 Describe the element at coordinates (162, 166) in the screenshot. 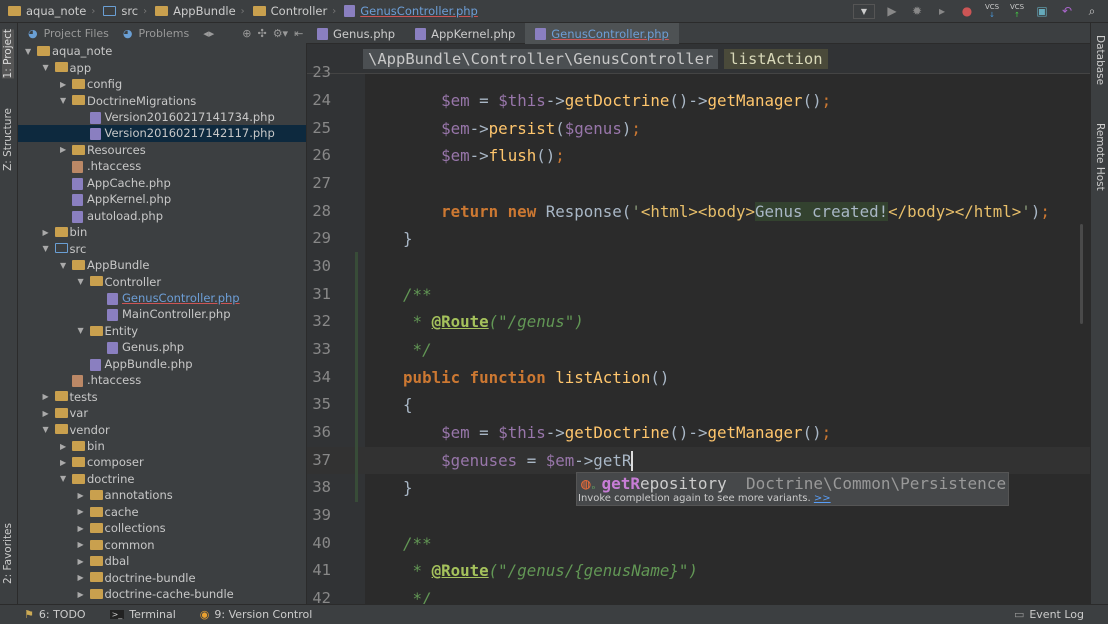

I see `tree-item: .htaccess` at that location.